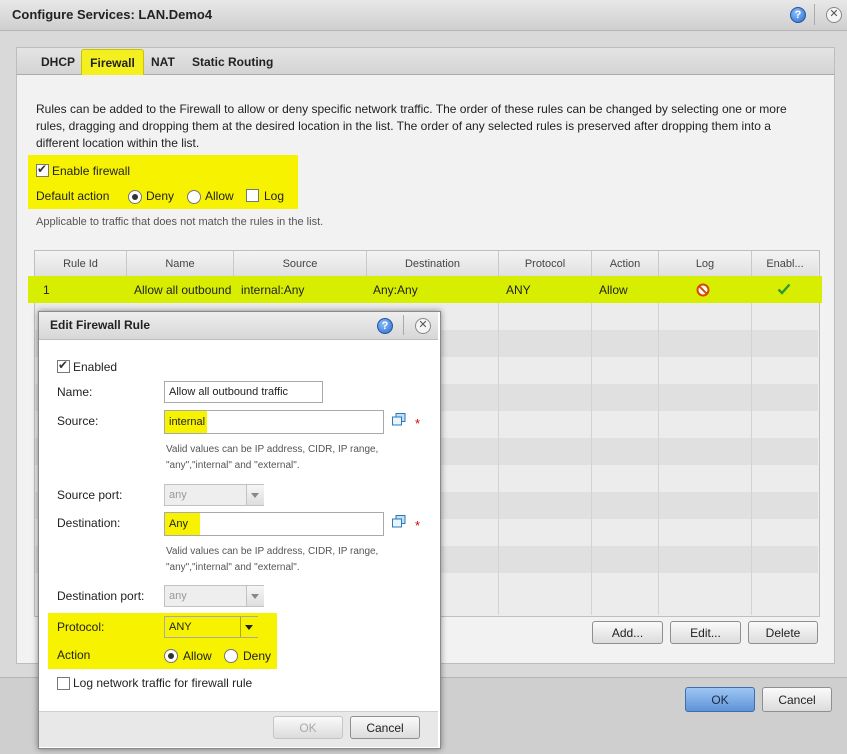 Image resolution: width=847 pixels, height=754 pixels. Describe the element at coordinates (180, 627) in the screenshot. I see `protocol-value: ANY` at that location.